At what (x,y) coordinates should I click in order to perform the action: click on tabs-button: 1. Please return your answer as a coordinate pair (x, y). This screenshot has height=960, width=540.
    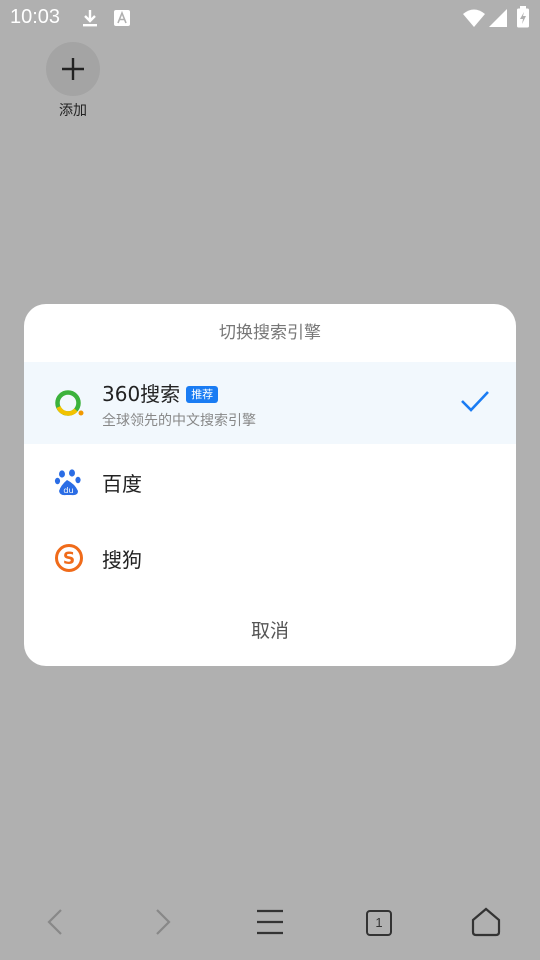
    Looking at the image, I should click on (378, 922).